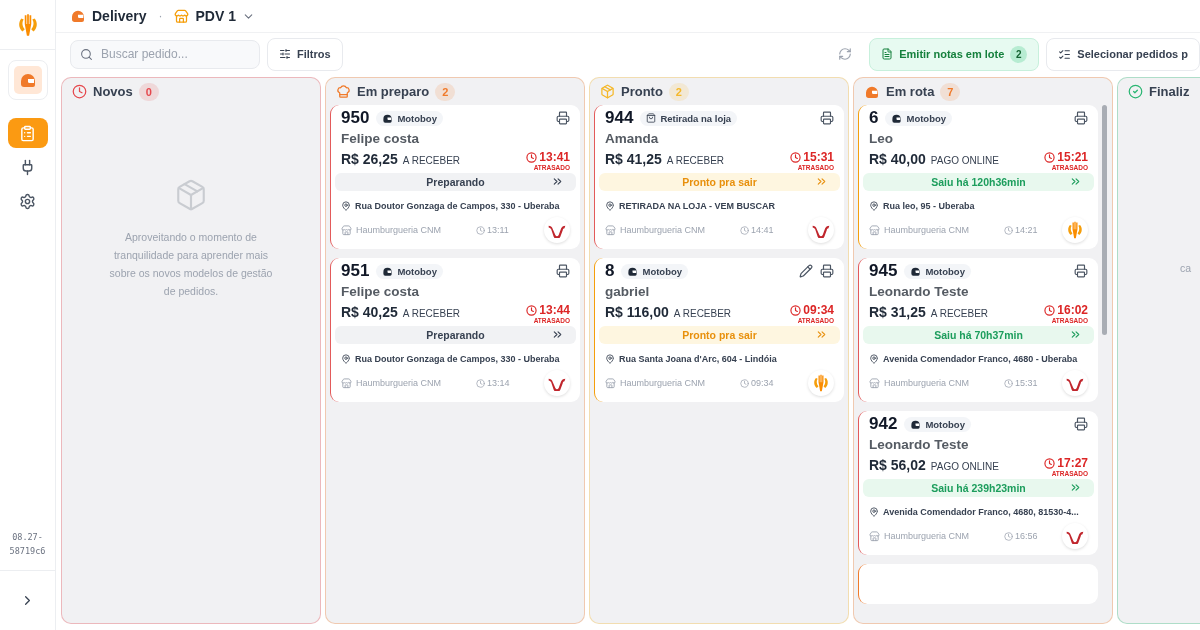 The image size is (1200, 630). I want to click on sliders-icon, so click(285, 54).